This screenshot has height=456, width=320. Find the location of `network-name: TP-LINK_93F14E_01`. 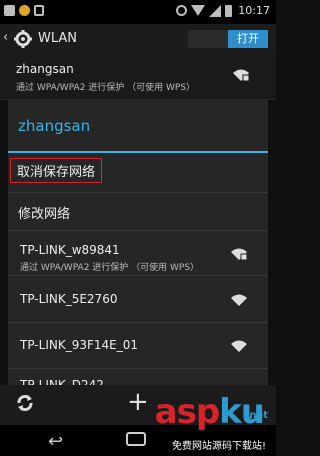

network-name: TP-LINK_93F14E_01 is located at coordinates (79, 345).